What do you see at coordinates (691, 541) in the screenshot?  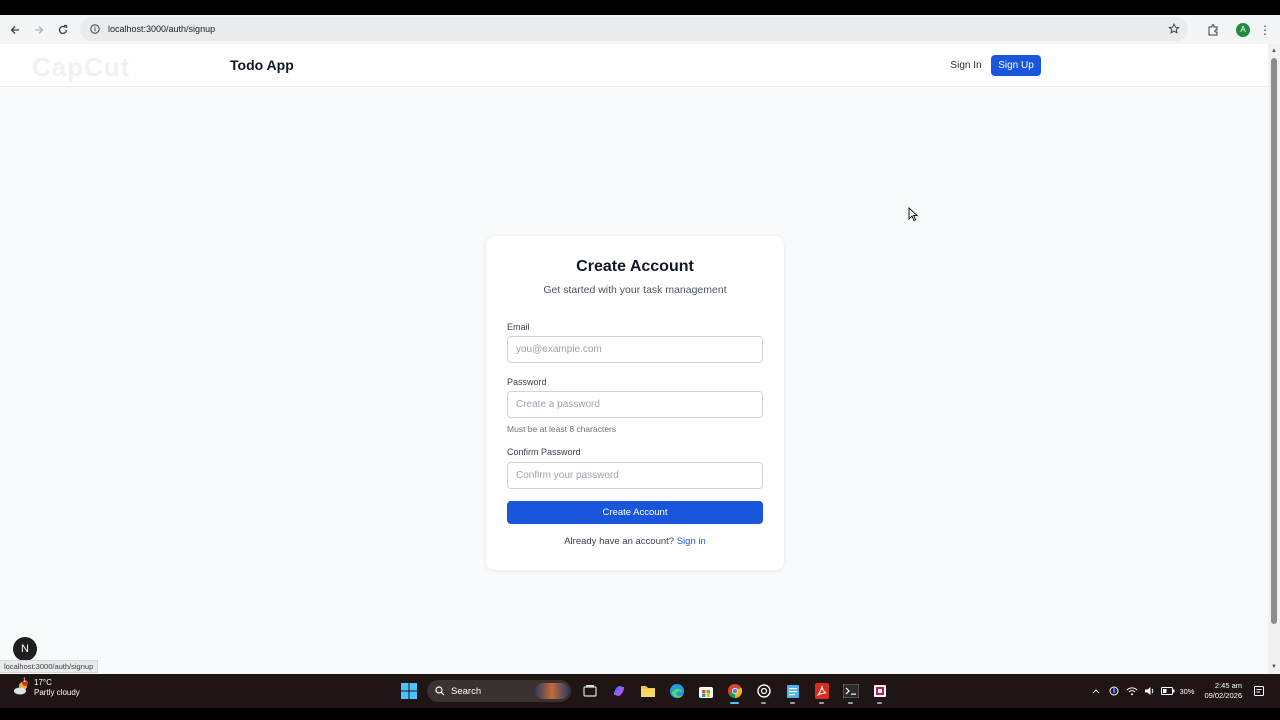 I see `signin-link: Sign in` at bounding box center [691, 541].